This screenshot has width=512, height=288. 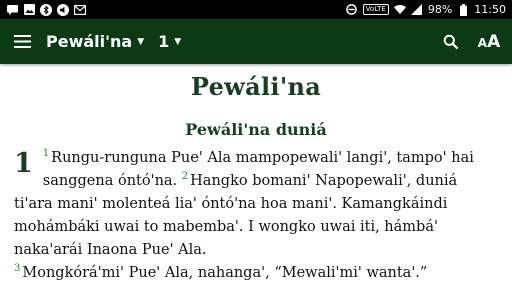 I want to click on sound-icon, so click(x=63, y=9).